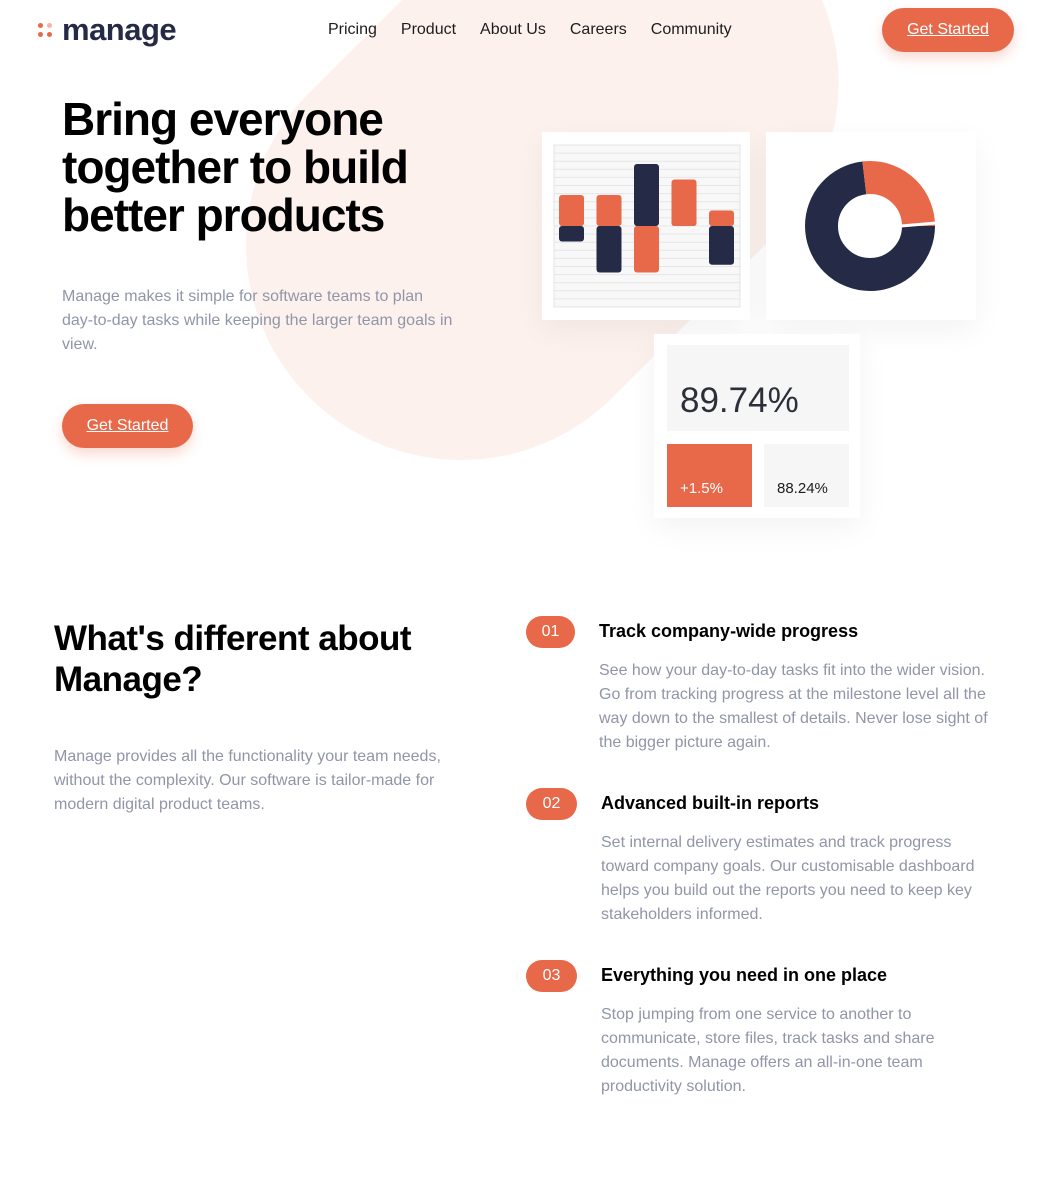 Image resolution: width=1060 pixels, height=1198 pixels. I want to click on feature-number-badge: 01, so click(550, 632).